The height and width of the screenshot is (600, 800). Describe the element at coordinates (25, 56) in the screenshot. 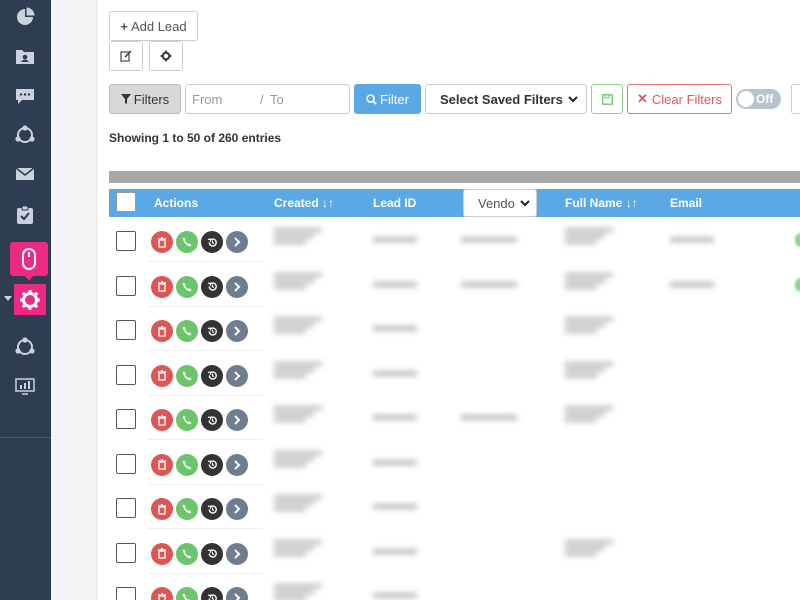

I see `contacts-folder-icon` at that location.